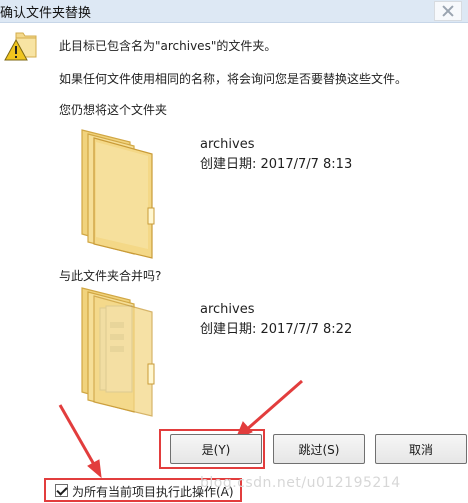 The image size is (468, 503). What do you see at coordinates (216, 449) in the screenshot?
I see `yes-button: 是(Y)` at bounding box center [216, 449].